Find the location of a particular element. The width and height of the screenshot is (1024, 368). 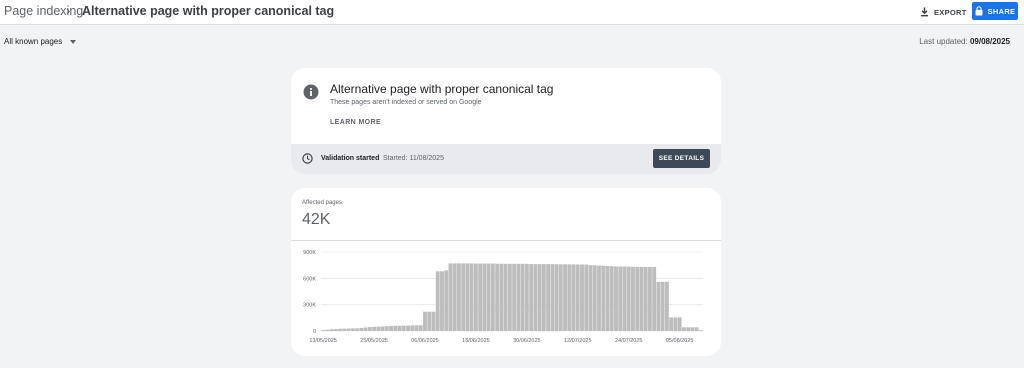

affected-pages-value: 42K is located at coordinates (316, 219).